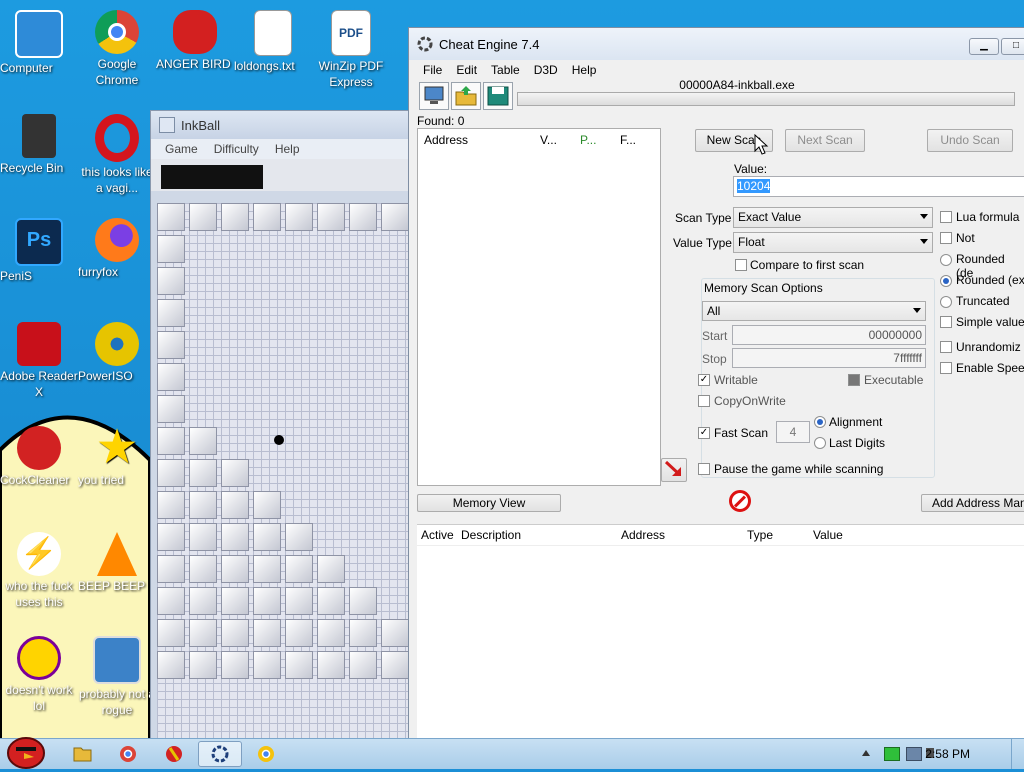 Image resolution: width=1024 pixels, height=772 pixels. What do you see at coordinates (854, 380) in the screenshot?
I see `executable-checkbox` at bounding box center [854, 380].